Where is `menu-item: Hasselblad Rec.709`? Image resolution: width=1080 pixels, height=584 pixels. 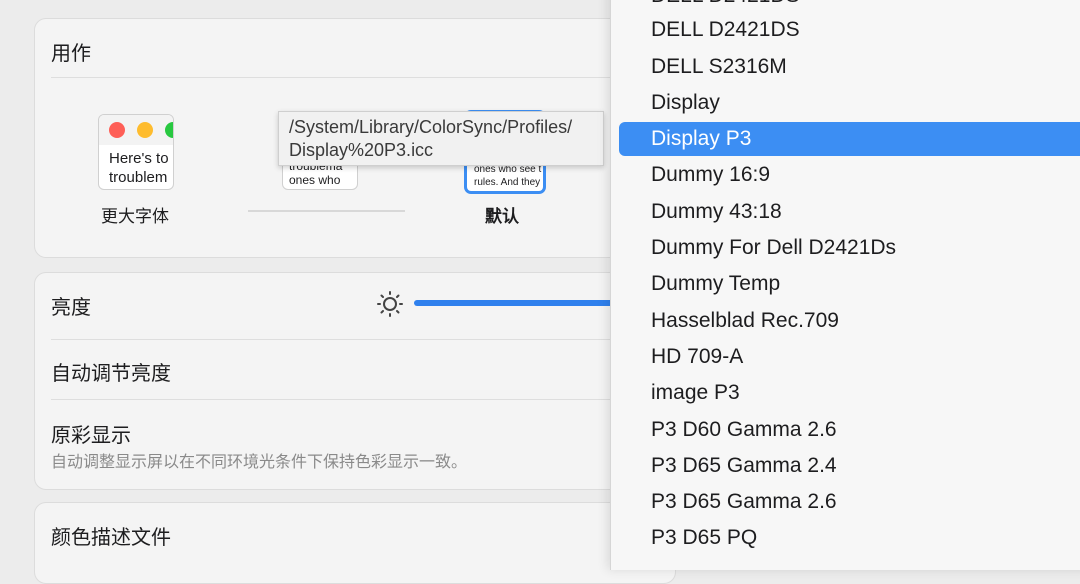 menu-item: Hasselblad Rec.709 is located at coordinates (849, 321).